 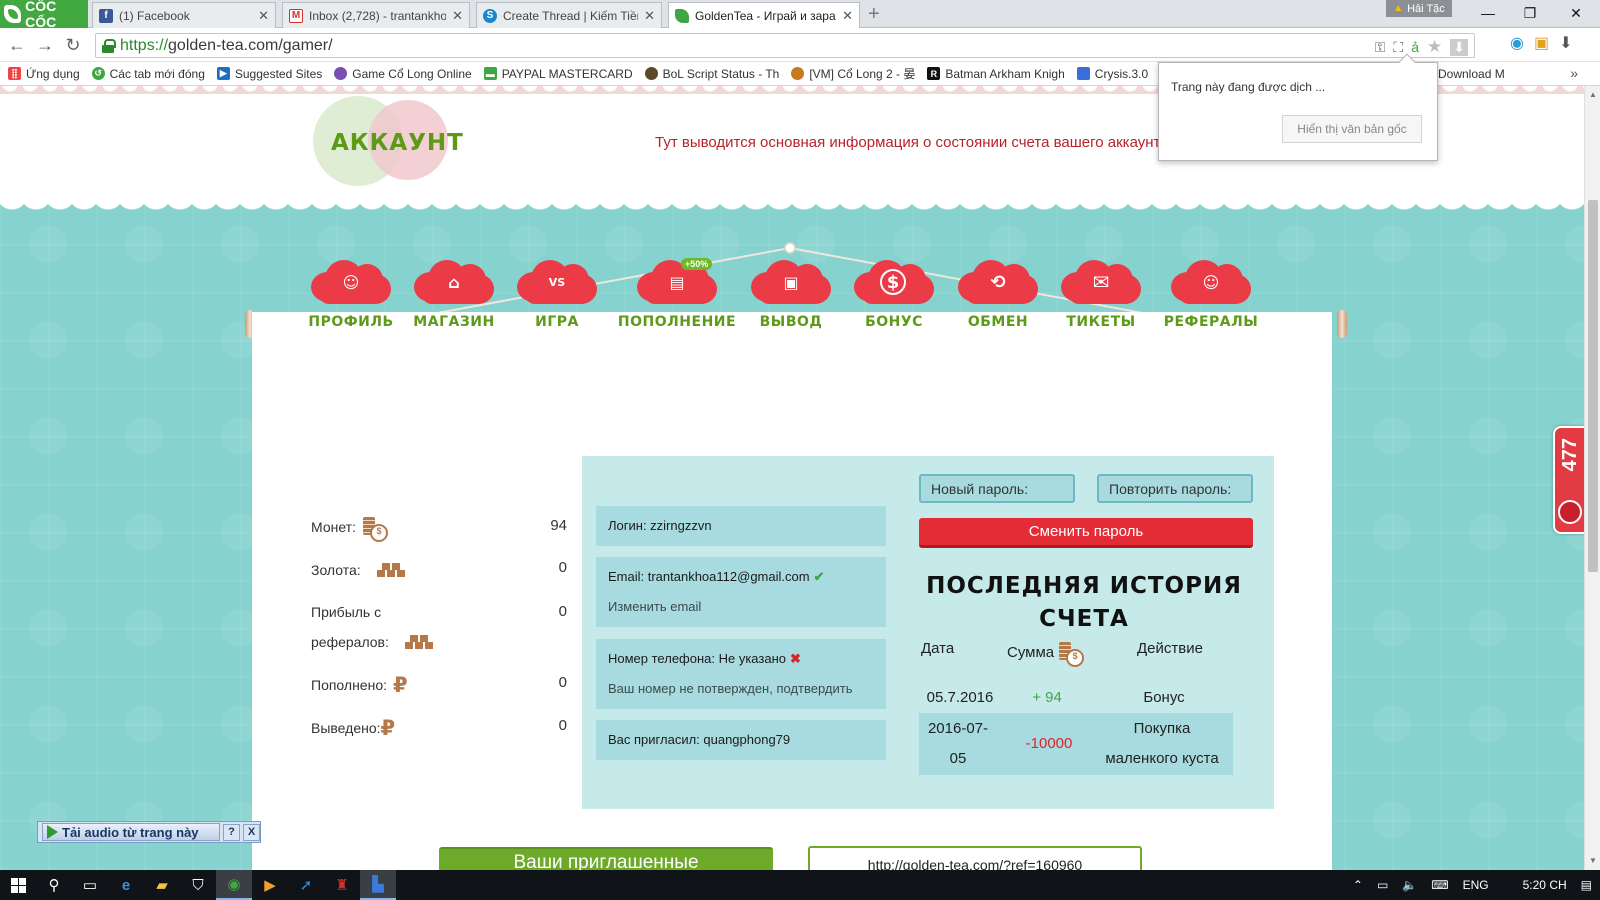 What do you see at coordinates (306, 885) in the screenshot?
I see `arrow-app-icon: ➚` at bounding box center [306, 885].